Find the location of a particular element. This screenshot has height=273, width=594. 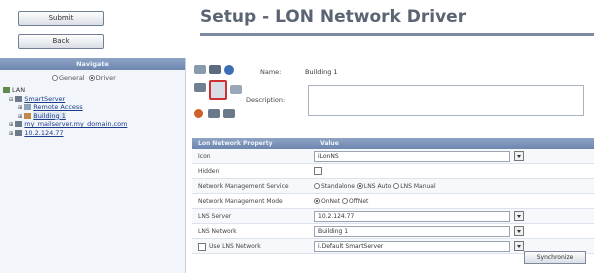

radio-general-label: General is located at coordinates (72, 78).